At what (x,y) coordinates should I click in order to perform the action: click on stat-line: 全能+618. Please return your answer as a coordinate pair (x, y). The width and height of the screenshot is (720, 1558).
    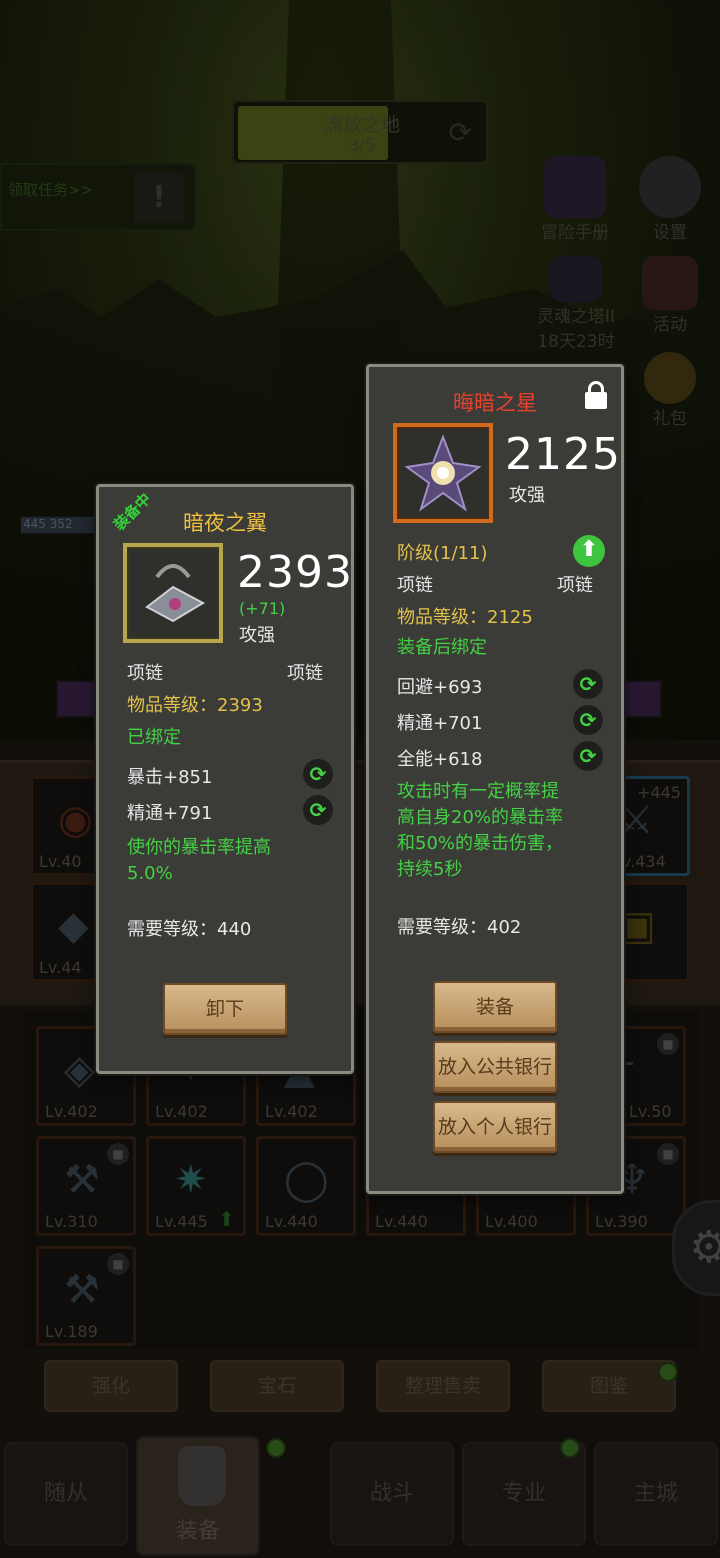
    Looking at the image, I should click on (440, 759).